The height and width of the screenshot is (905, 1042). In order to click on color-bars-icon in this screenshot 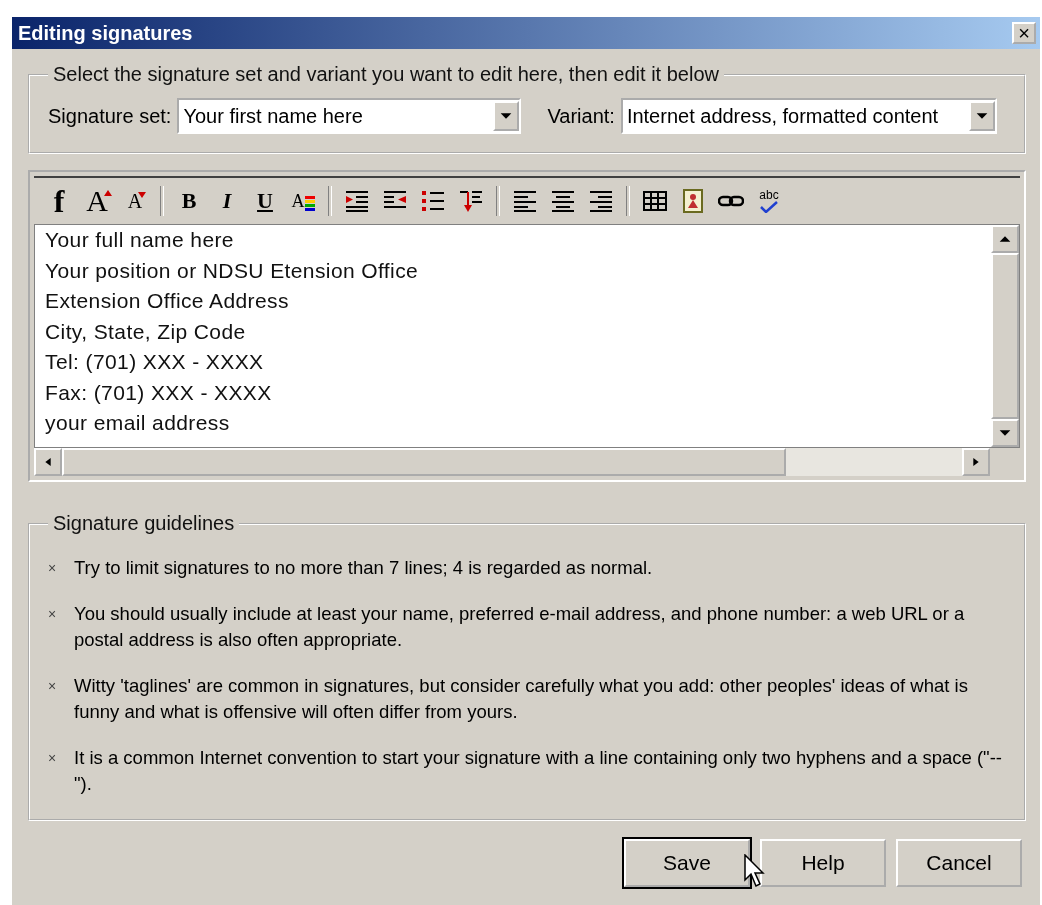, I will do `click(309, 203)`.